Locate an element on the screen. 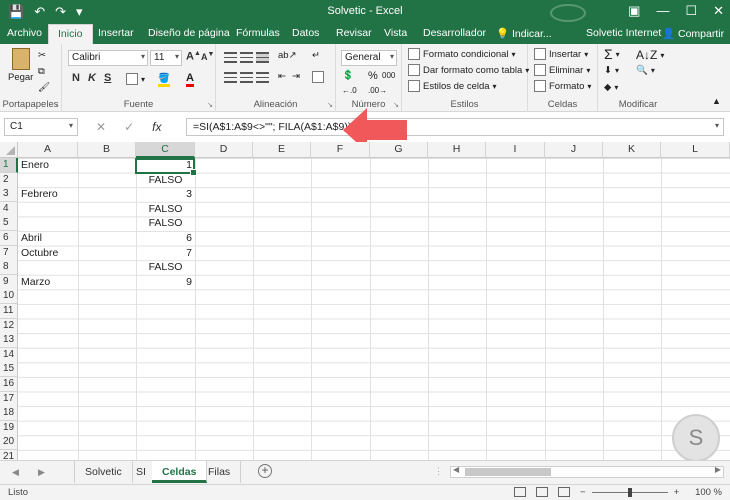 This screenshot has height=500, width=730. row-header-4: 4 is located at coordinates (9, 209).